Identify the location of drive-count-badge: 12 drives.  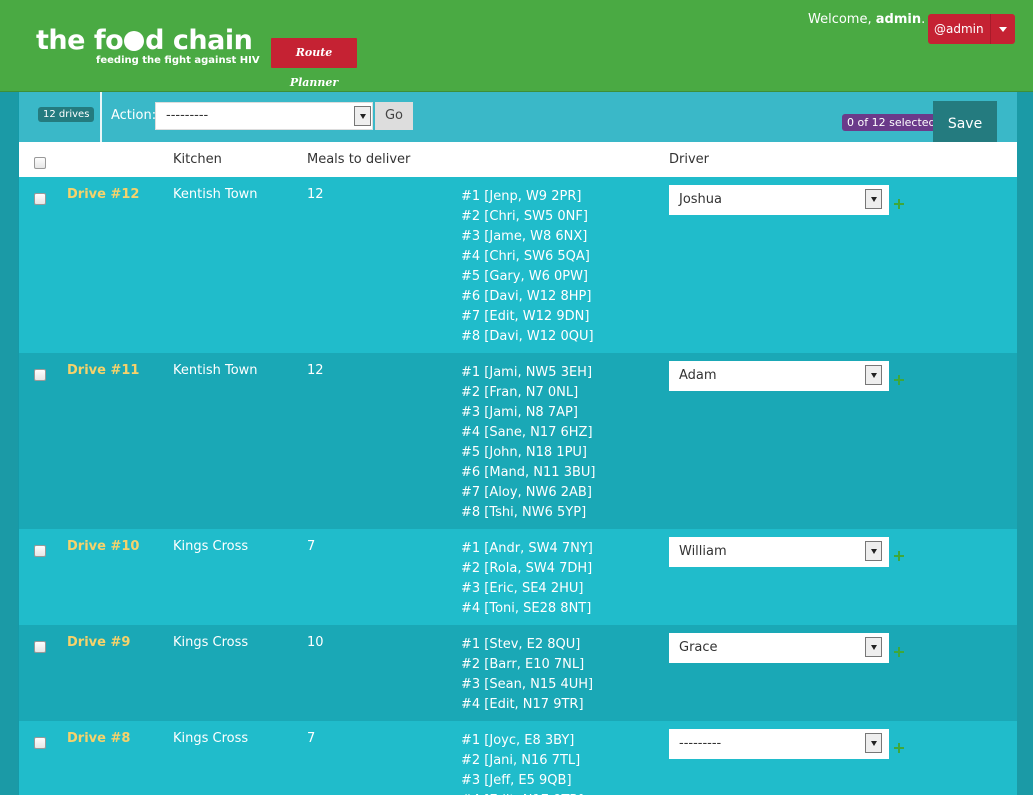
(66, 114).